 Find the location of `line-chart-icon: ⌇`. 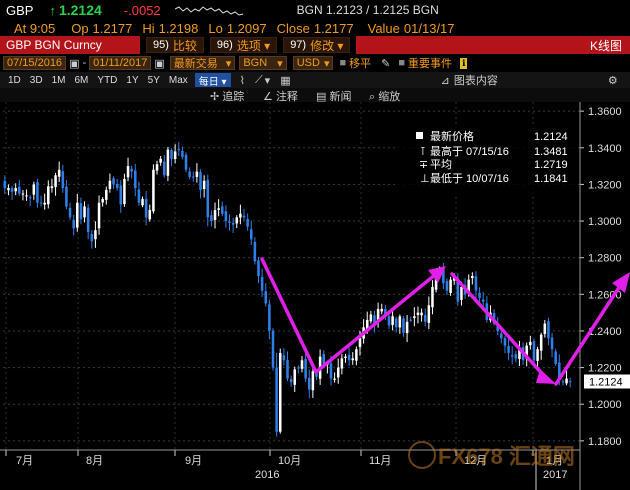

line-chart-icon: ⌇ is located at coordinates (242, 80).